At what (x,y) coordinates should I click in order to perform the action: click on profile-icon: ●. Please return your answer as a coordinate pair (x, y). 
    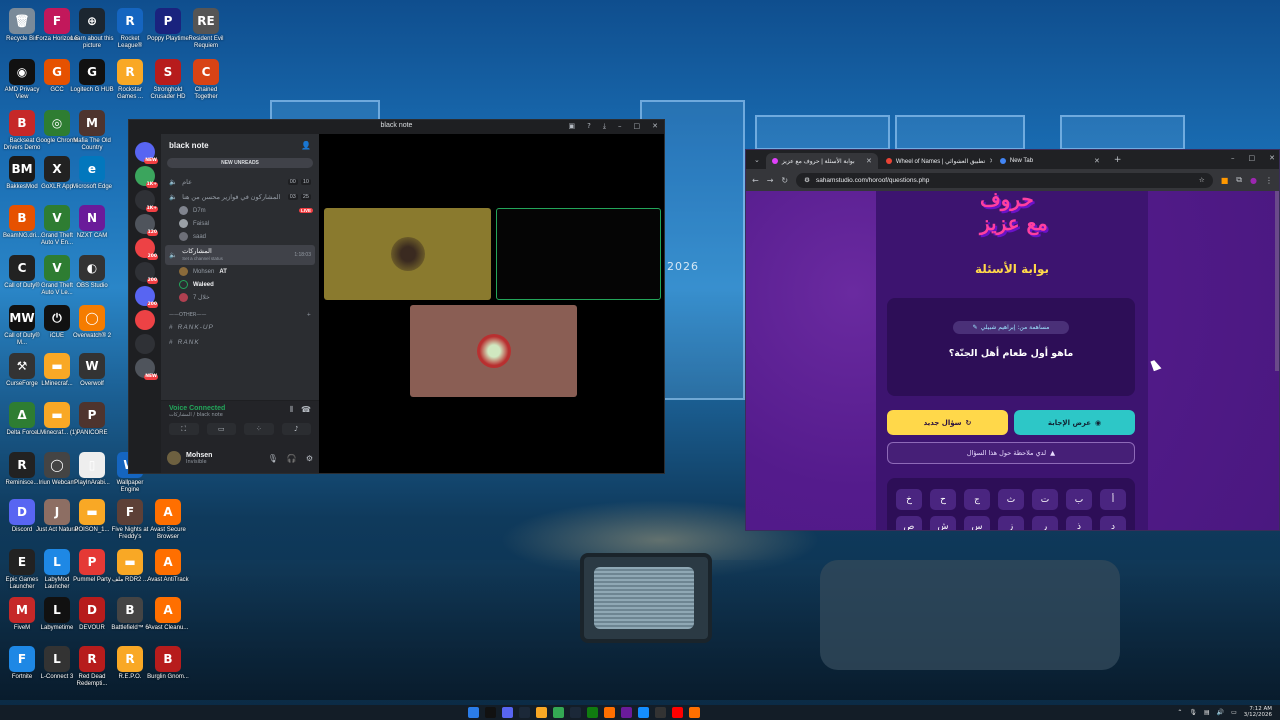
    Looking at the image, I should click on (1253, 180).